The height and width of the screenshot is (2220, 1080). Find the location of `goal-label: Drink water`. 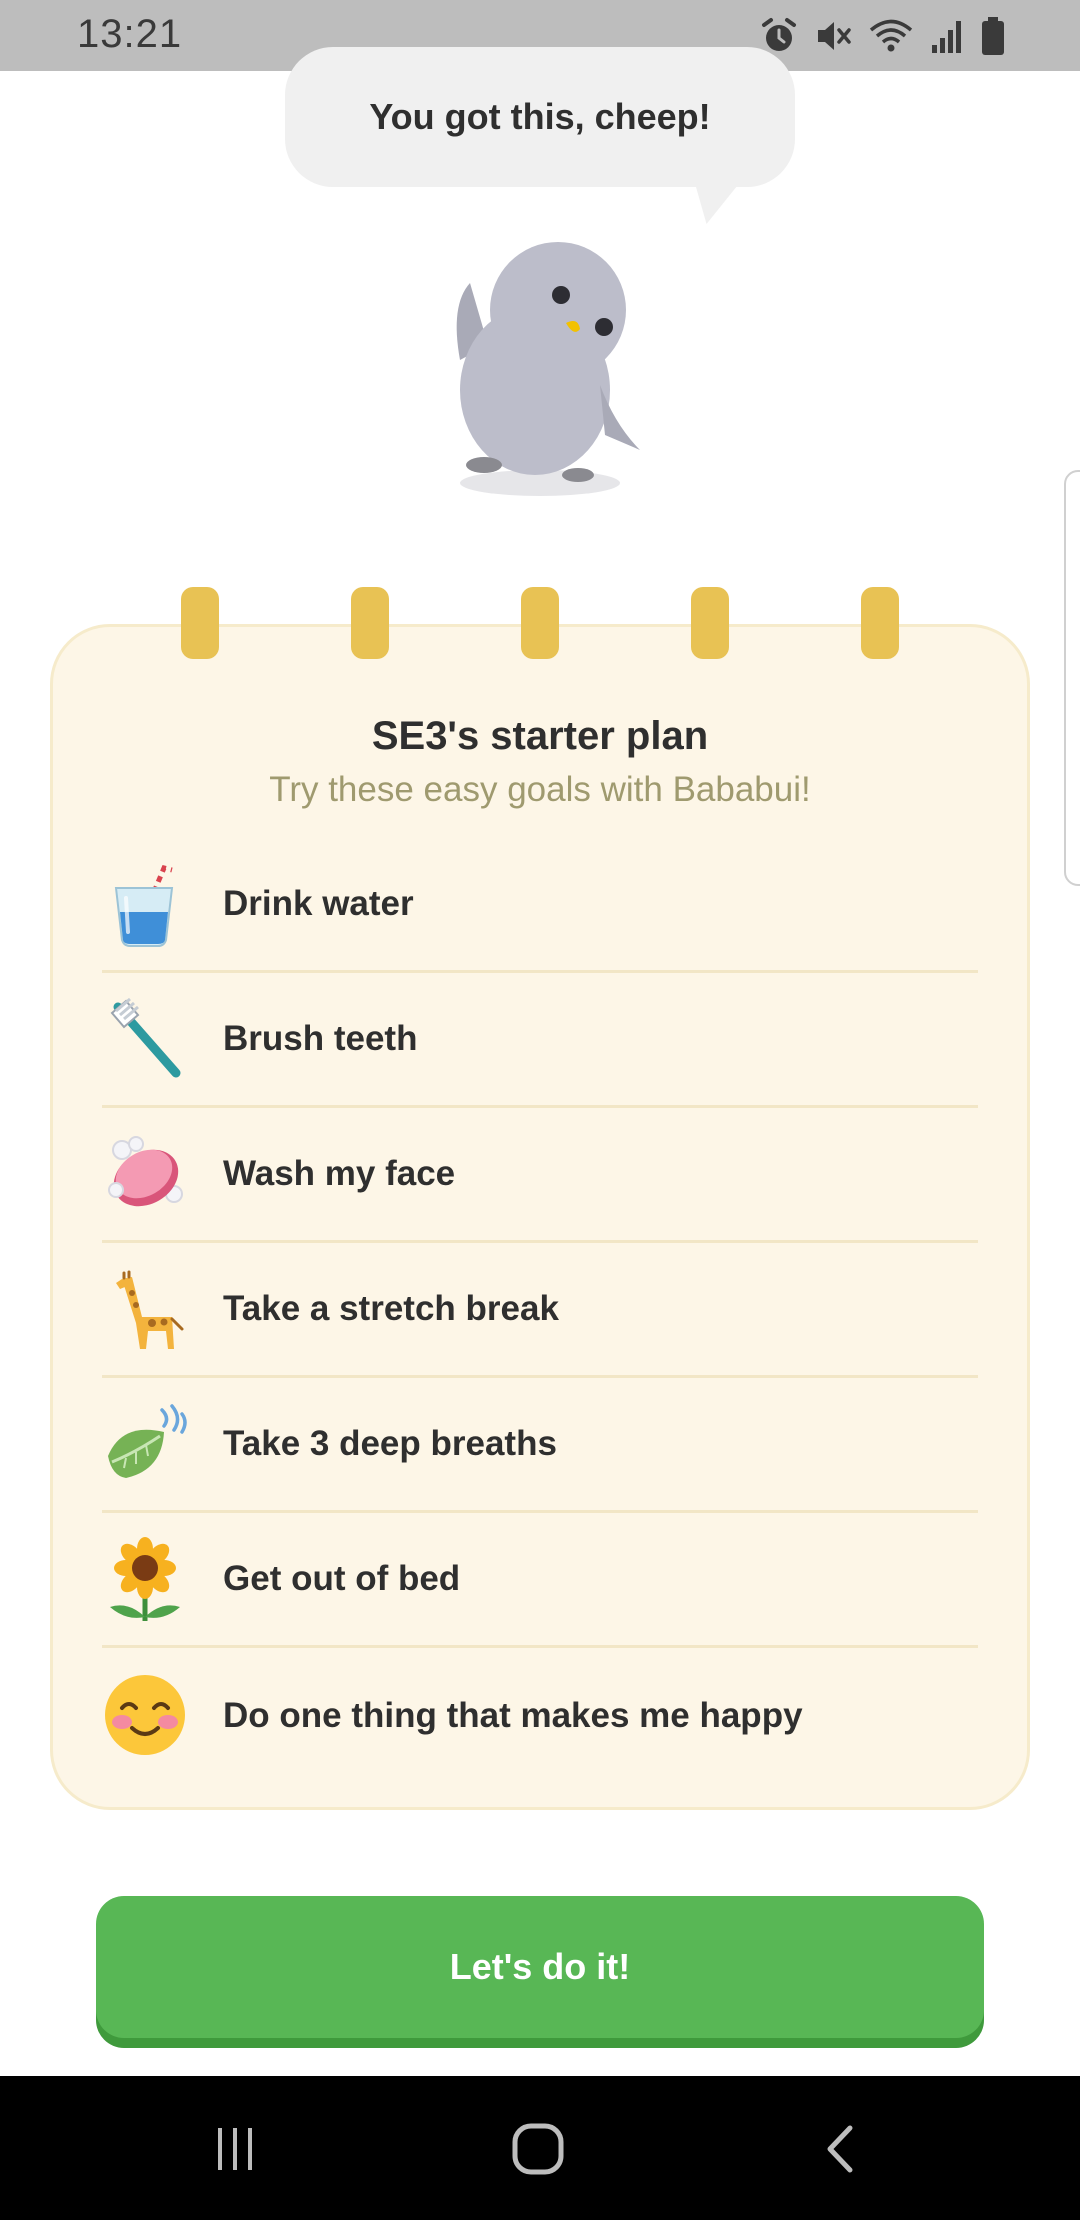

goal-label: Drink water is located at coordinates (318, 903).